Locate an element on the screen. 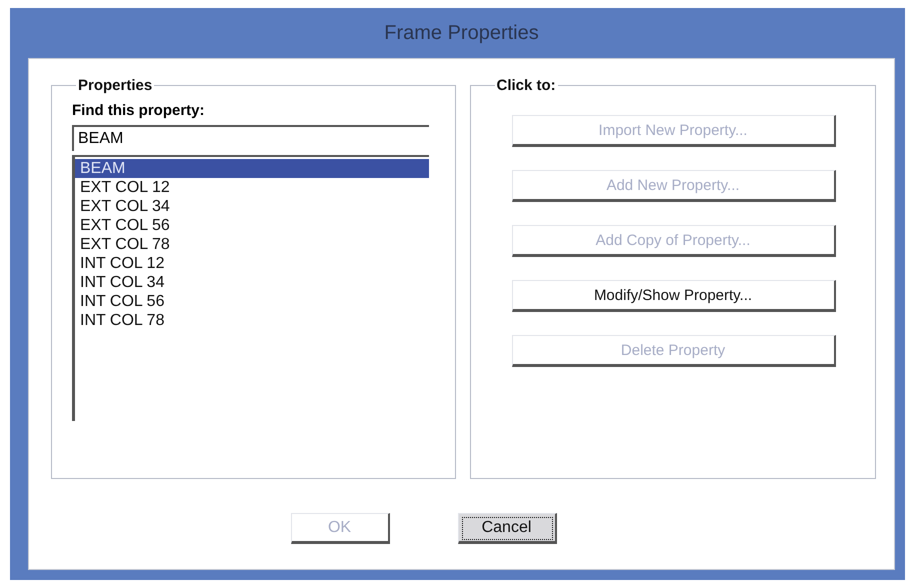  list-item: BEAM is located at coordinates (252, 168).